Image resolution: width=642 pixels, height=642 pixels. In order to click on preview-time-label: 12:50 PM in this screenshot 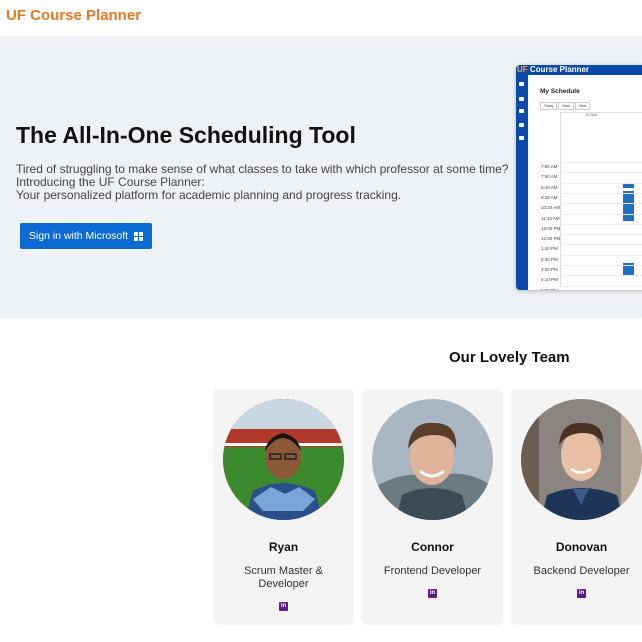, I will do `click(551, 239)`.